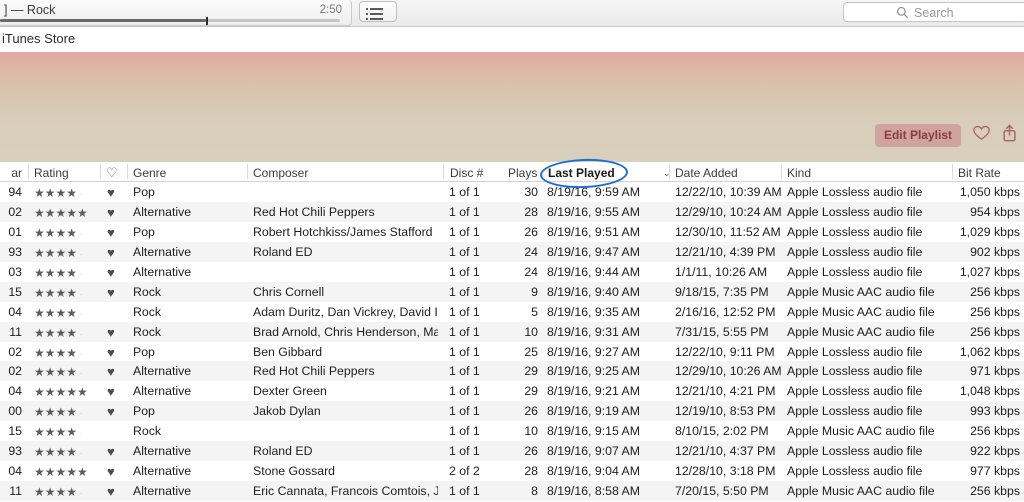 The height and width of the screenshot is (502, 1024). I want to click on itunes-store-tab: iTunes Store, so click(38, 38).